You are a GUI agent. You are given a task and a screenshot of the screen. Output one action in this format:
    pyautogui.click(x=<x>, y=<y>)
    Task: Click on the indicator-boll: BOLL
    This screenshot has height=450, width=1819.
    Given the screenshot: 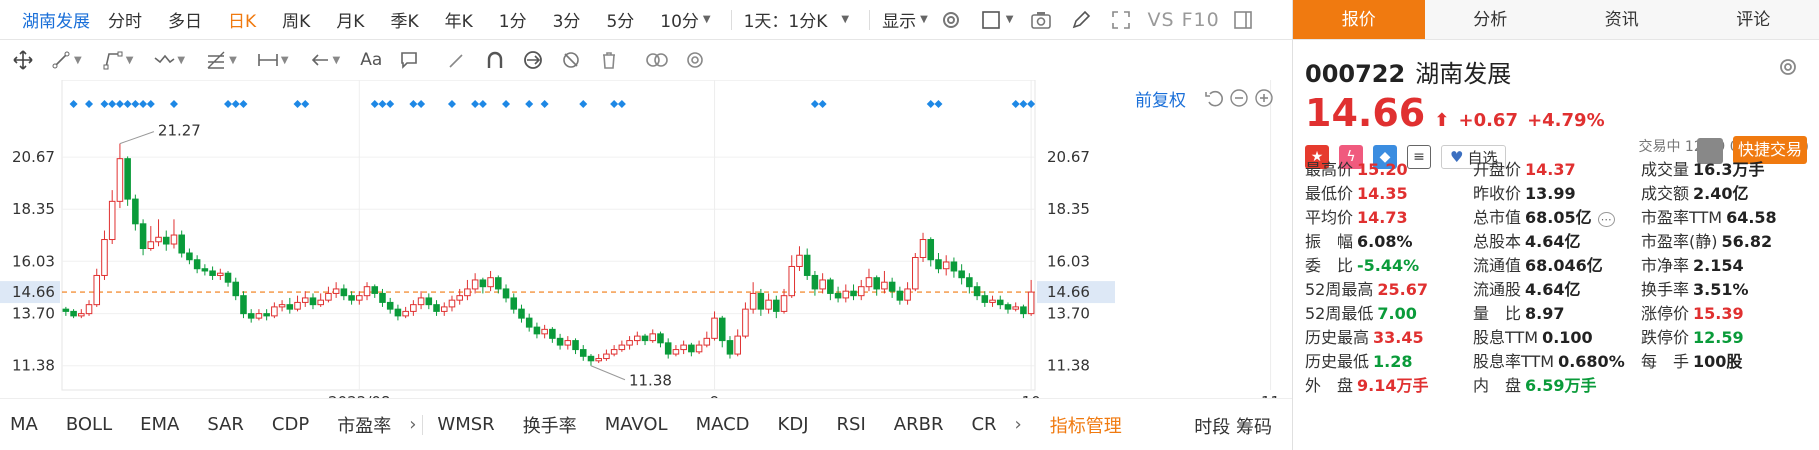 What is the action you would take?
    pyautogui.click(x=89, y=424)
    